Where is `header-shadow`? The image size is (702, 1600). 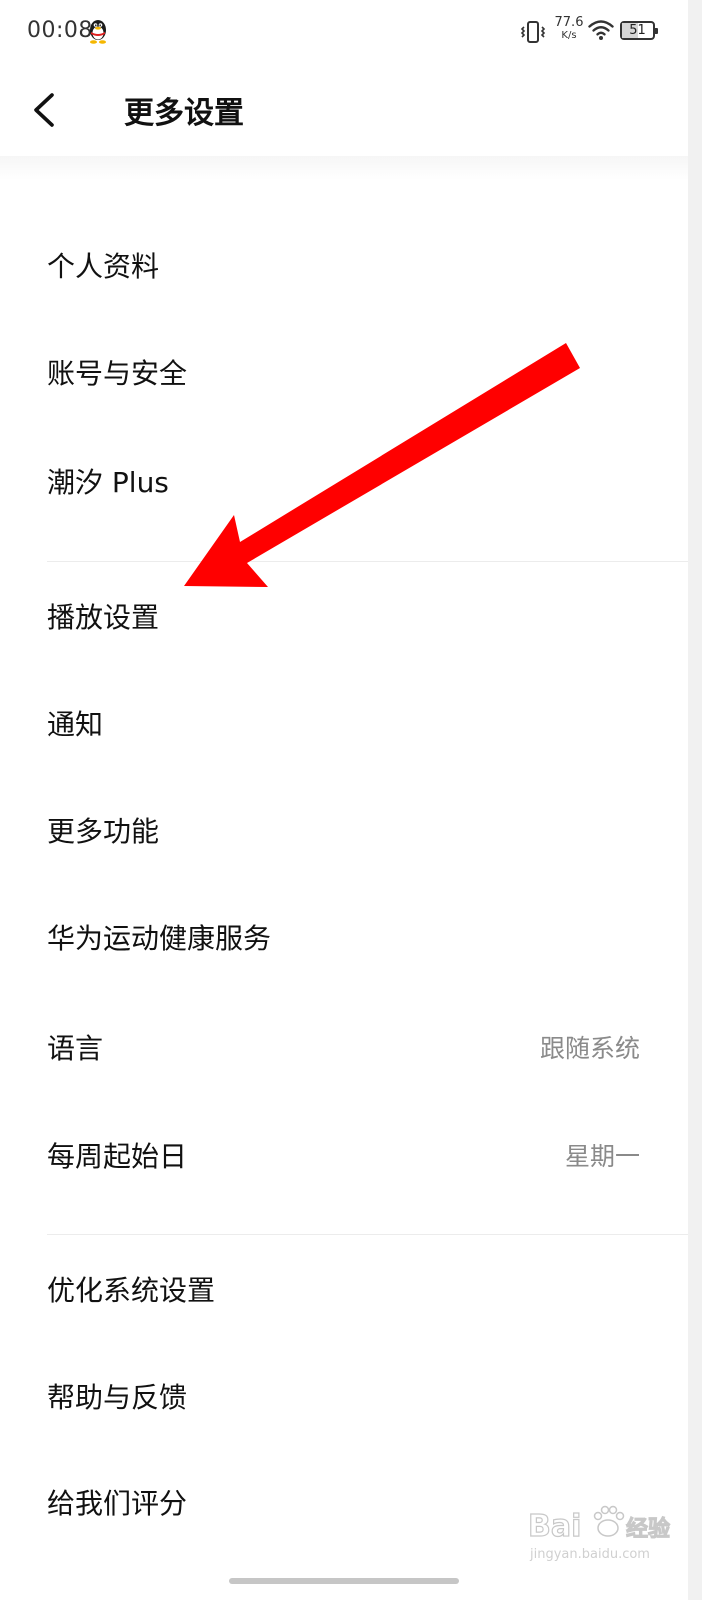
header-shadow is located at coordinates (344, 168).